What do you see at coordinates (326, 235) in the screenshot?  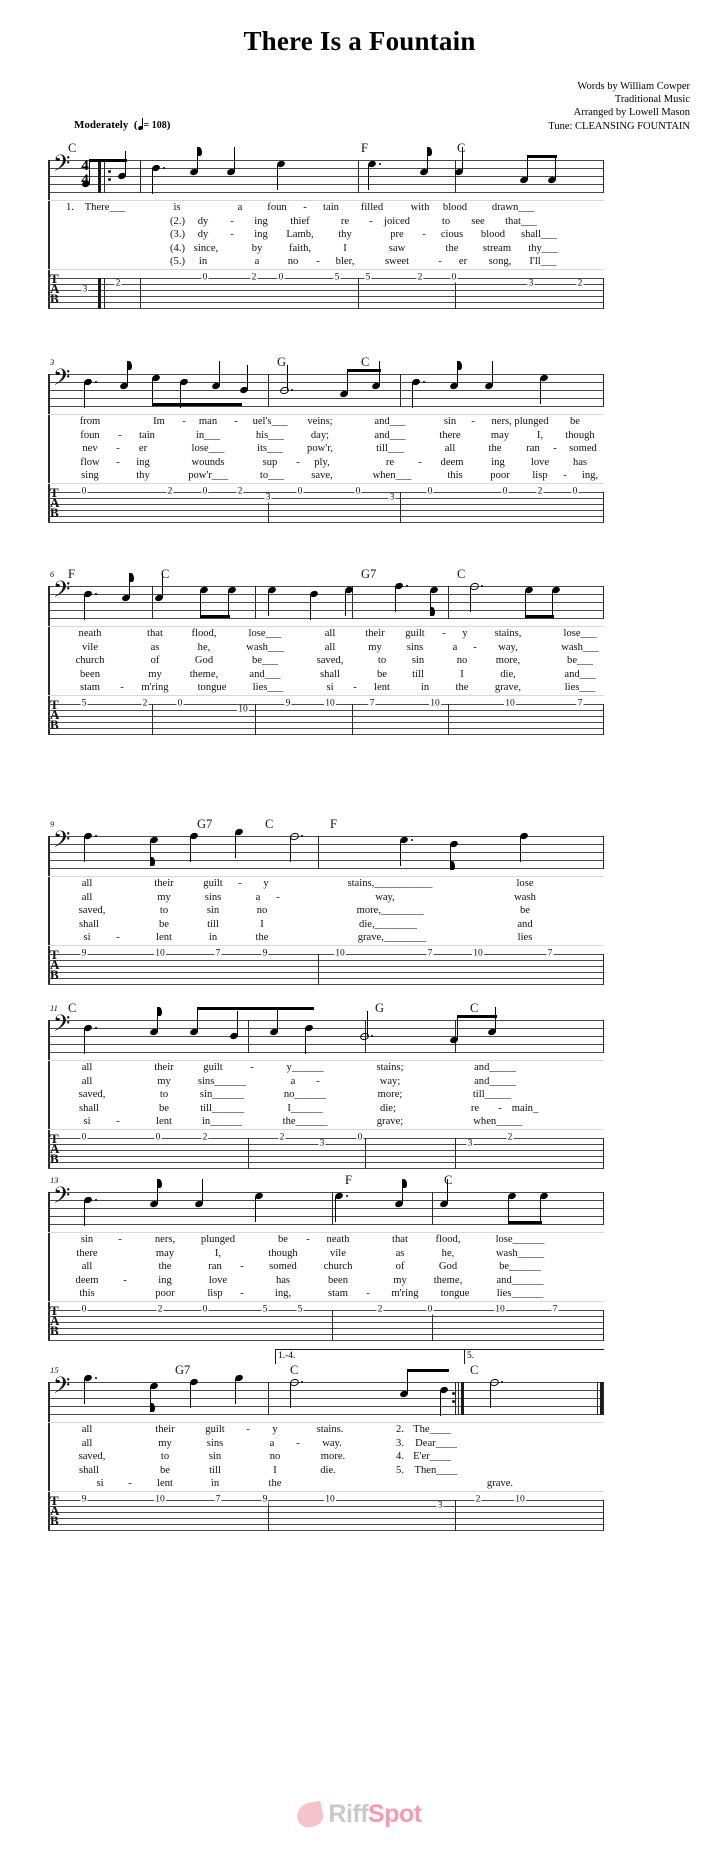 I see `lyrics-row: (3.) dy - ing Lamb, thy pre - cious blood shall___` at bounding box center [326, 235].